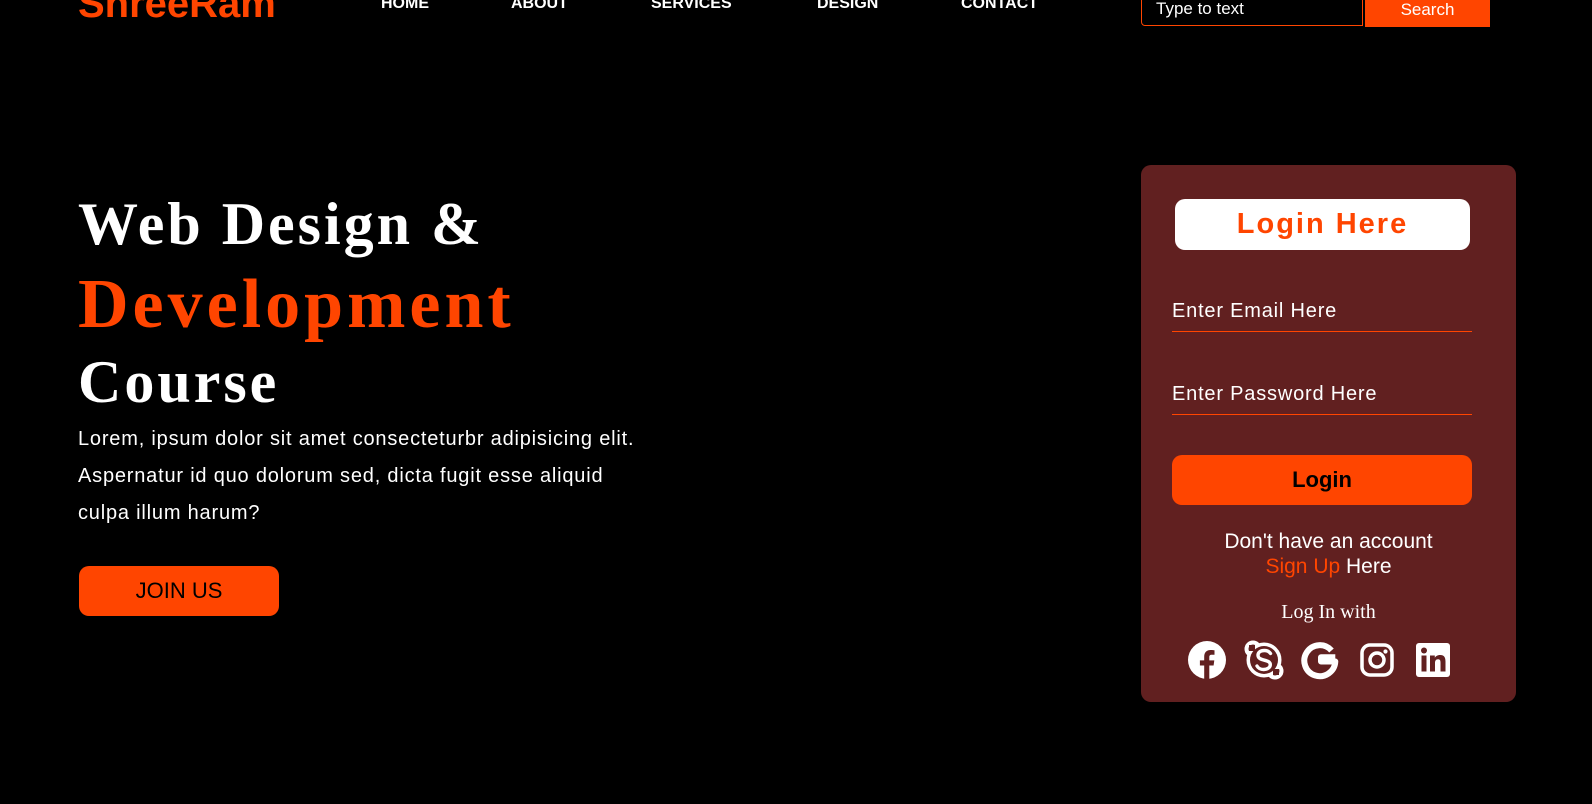 This screenshot has width=1592, height=804. Describe the element at coordinates (1377, 660) in the screenshot. I see `instagram-icon` at that location.